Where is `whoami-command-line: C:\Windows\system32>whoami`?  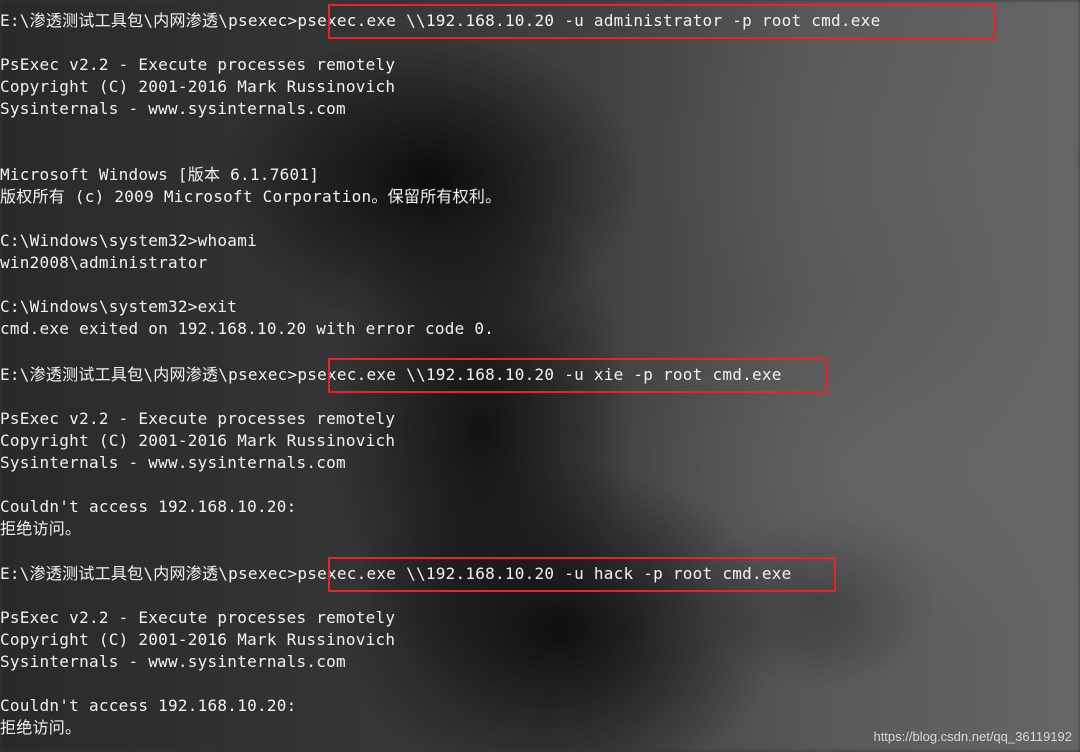 whoami-command-line: C:\Windows\system32>whoami is located at coordinates (128, 240).